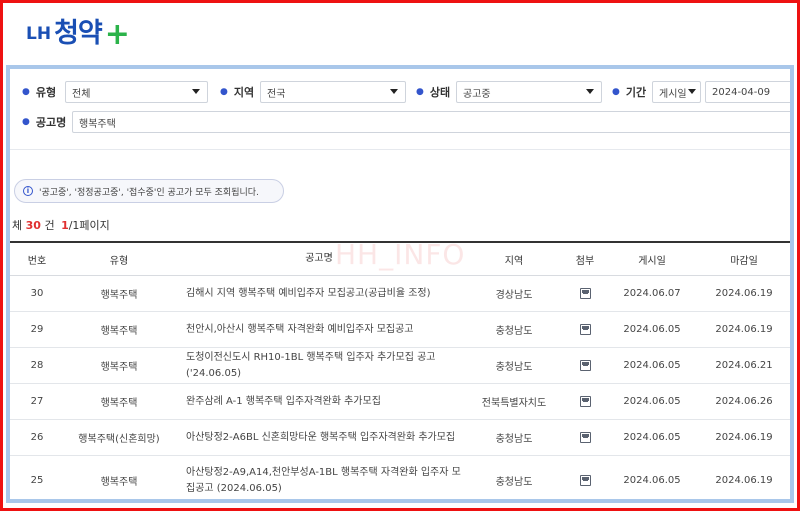  I want to click on period-basis-select: 게시일, so click(676, 92).